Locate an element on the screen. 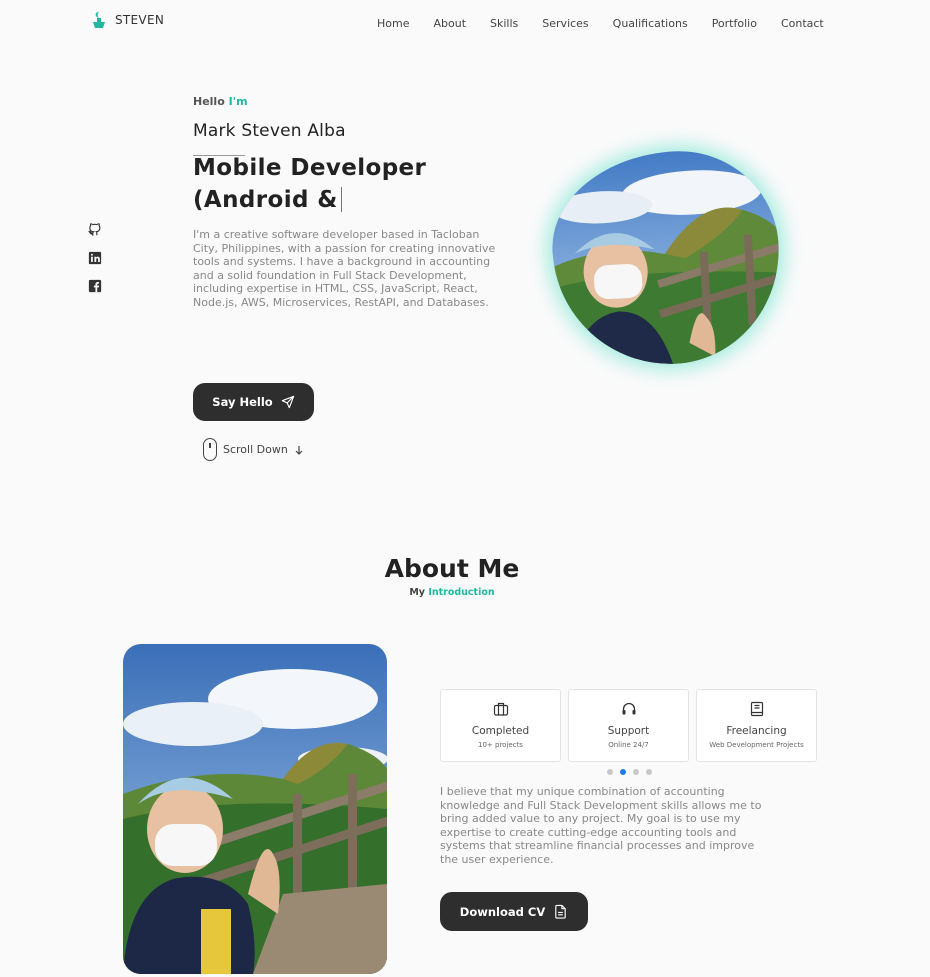 Image resolution: width=930 pixels, height=977 pixels. hero-hello-text: Hello is located at coordinates (209, 101).